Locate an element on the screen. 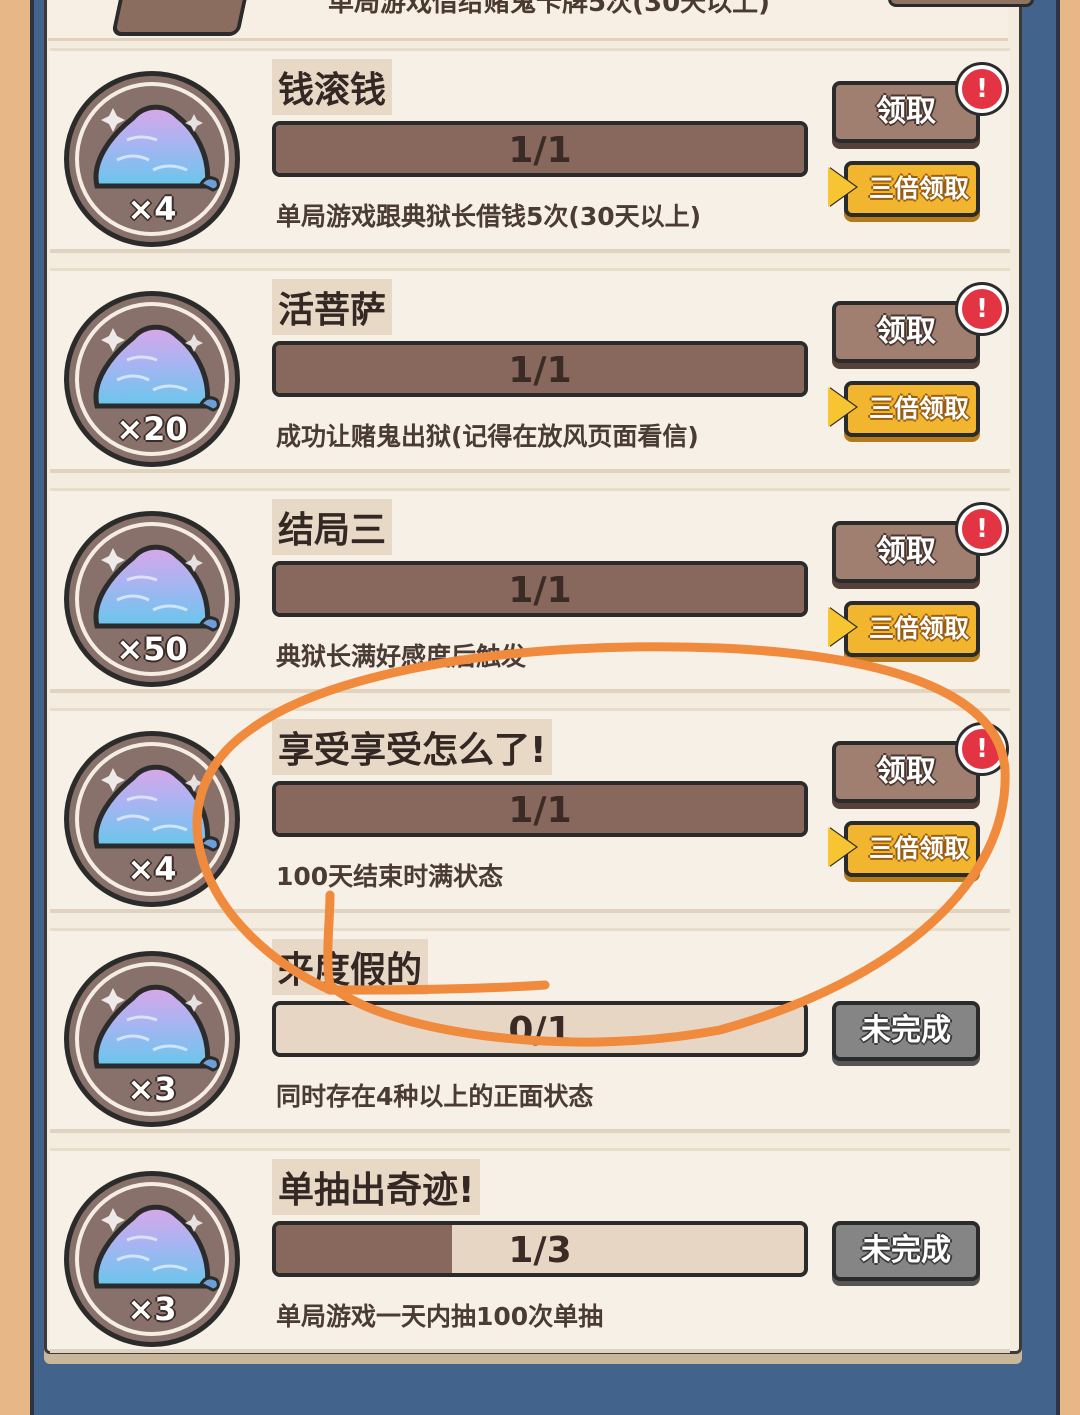 This screenshot has width=1080, height=1415. achievement-description: 典狱长满好感度后触发 is located at coordinates (401, 656).